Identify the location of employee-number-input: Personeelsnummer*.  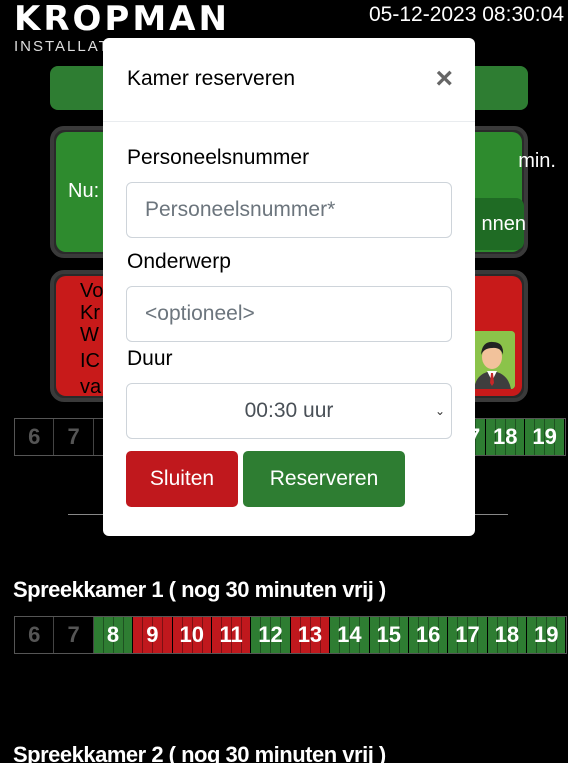
(289, 210).